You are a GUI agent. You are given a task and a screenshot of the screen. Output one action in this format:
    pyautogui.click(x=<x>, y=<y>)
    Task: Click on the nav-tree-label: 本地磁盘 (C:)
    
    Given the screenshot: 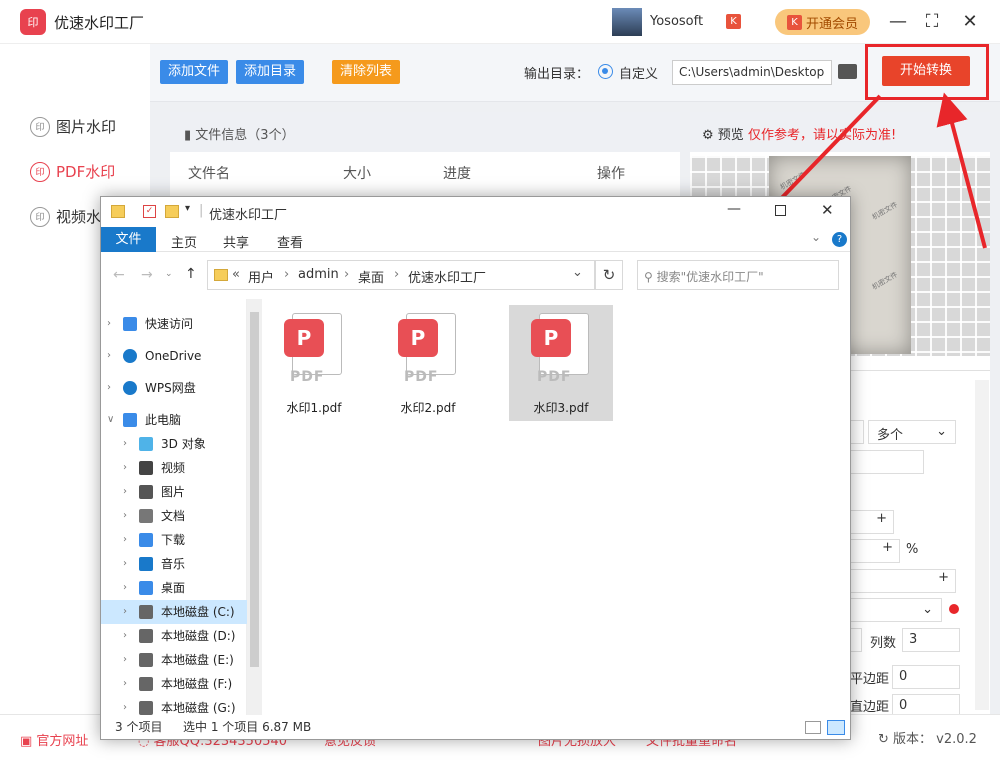 What is the action you would take?
    pyautogui.click(x=198, y=612)
    